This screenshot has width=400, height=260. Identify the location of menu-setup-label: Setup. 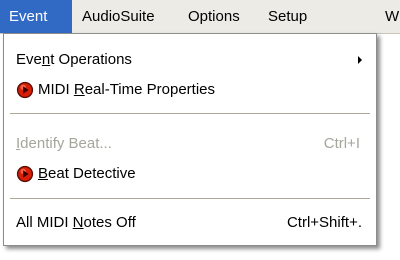
(288, 16).